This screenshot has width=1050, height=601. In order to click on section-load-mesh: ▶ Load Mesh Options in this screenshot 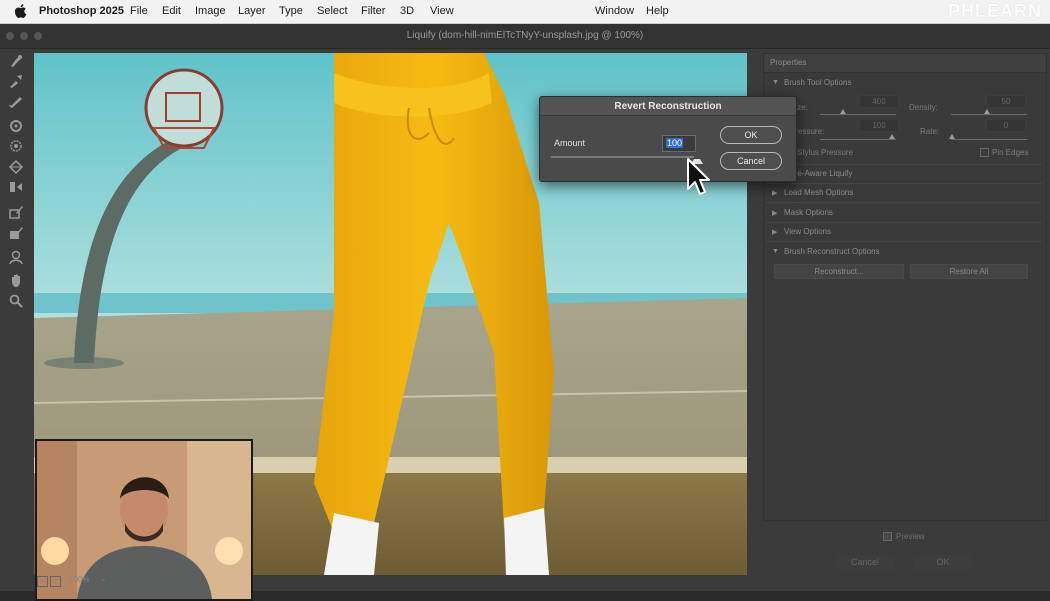, I will do `click(904, 193)`.